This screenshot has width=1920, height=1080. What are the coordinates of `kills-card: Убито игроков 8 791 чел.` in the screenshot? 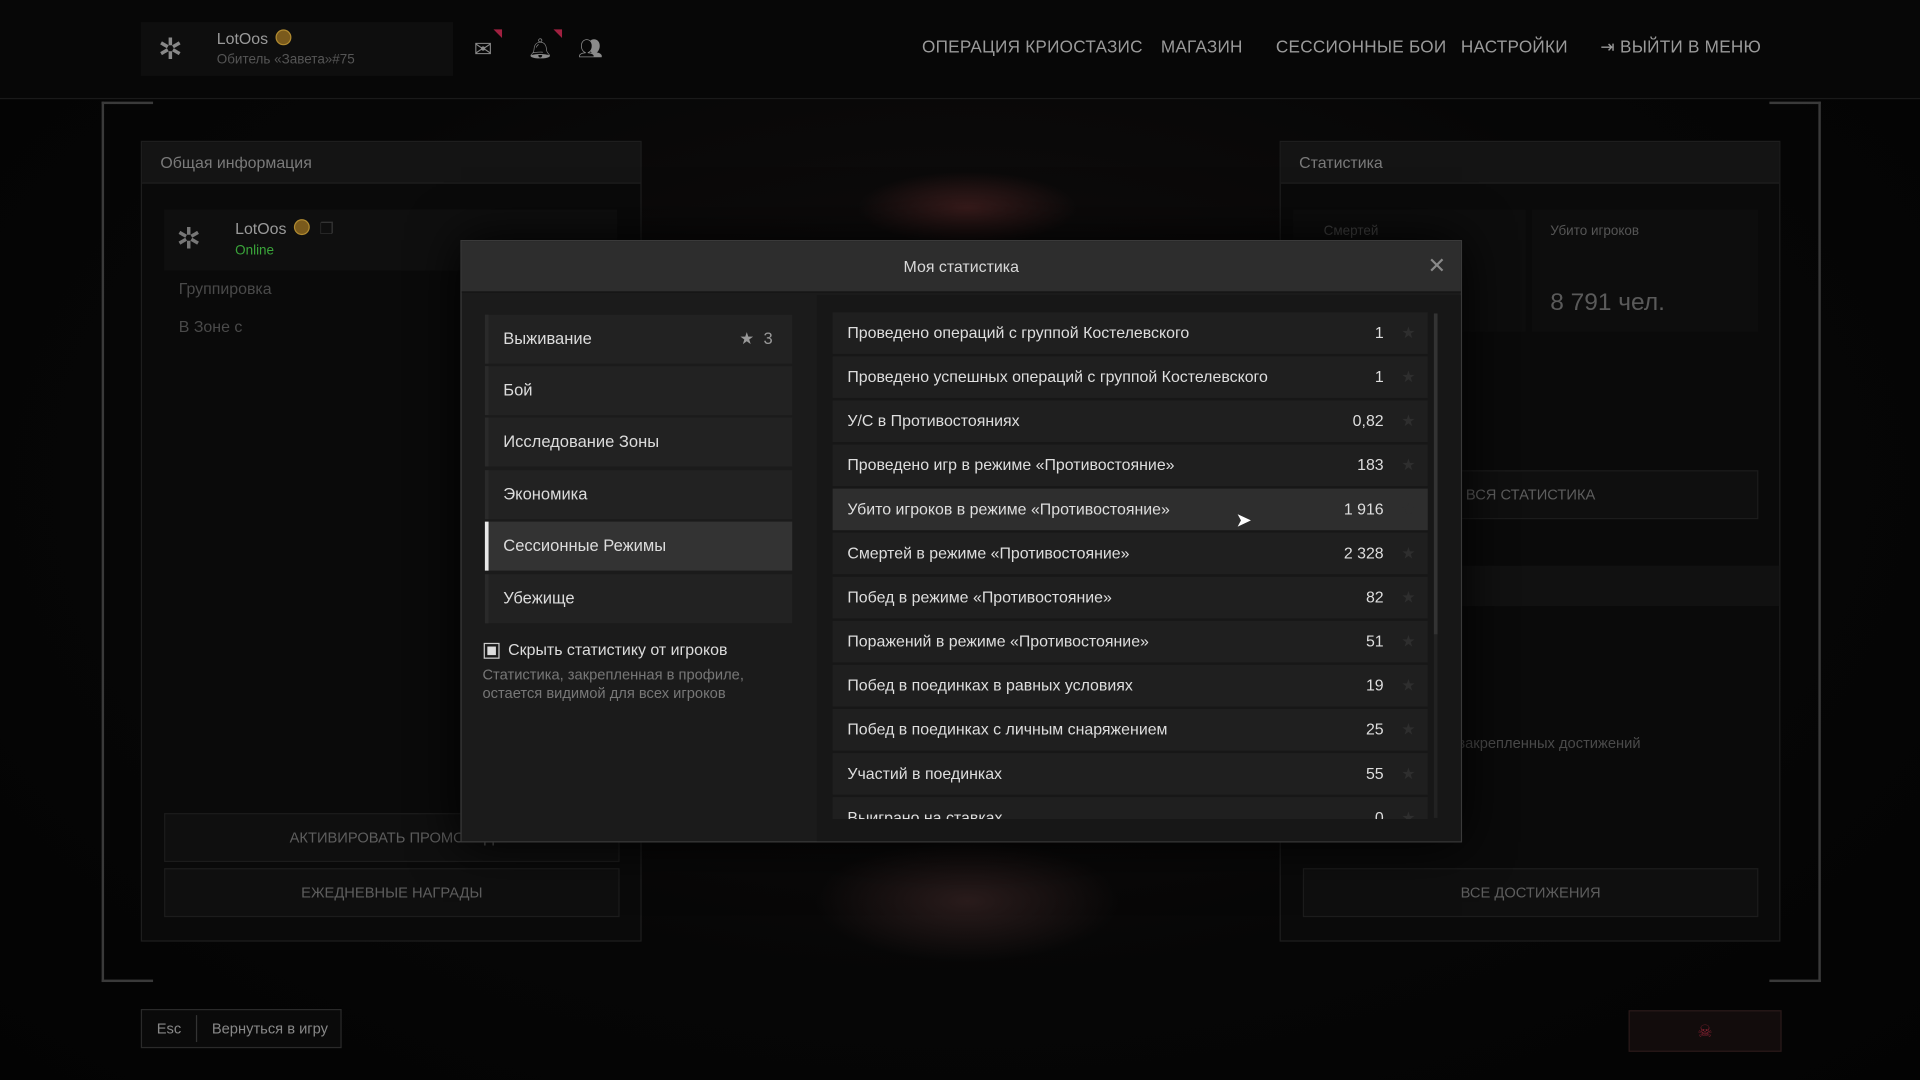 It's located at (1645, 270).